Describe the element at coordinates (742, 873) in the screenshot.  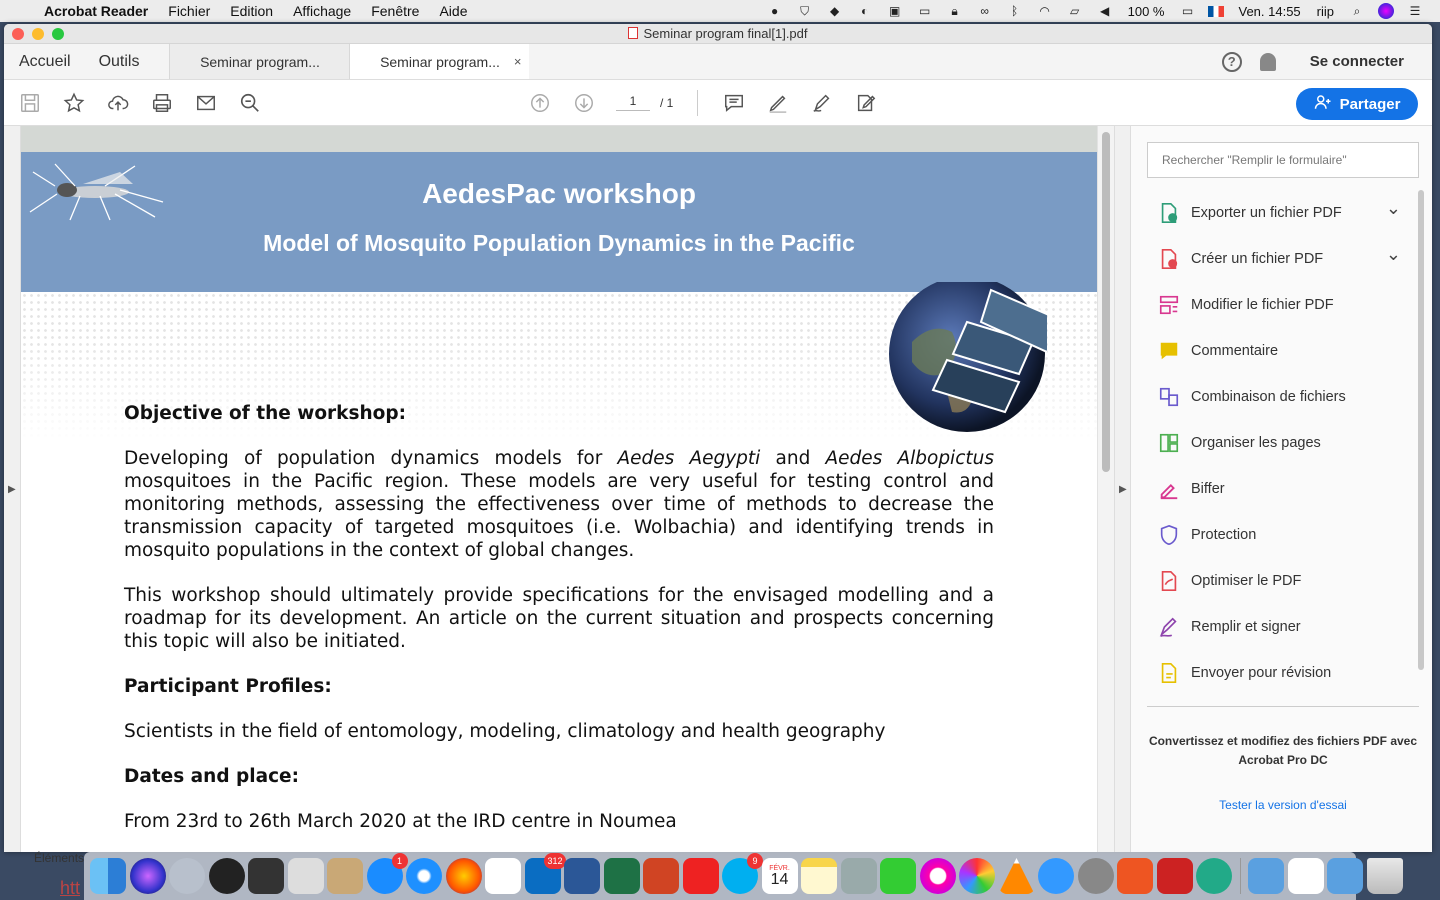
I see `skype-icon: 9` at that location.